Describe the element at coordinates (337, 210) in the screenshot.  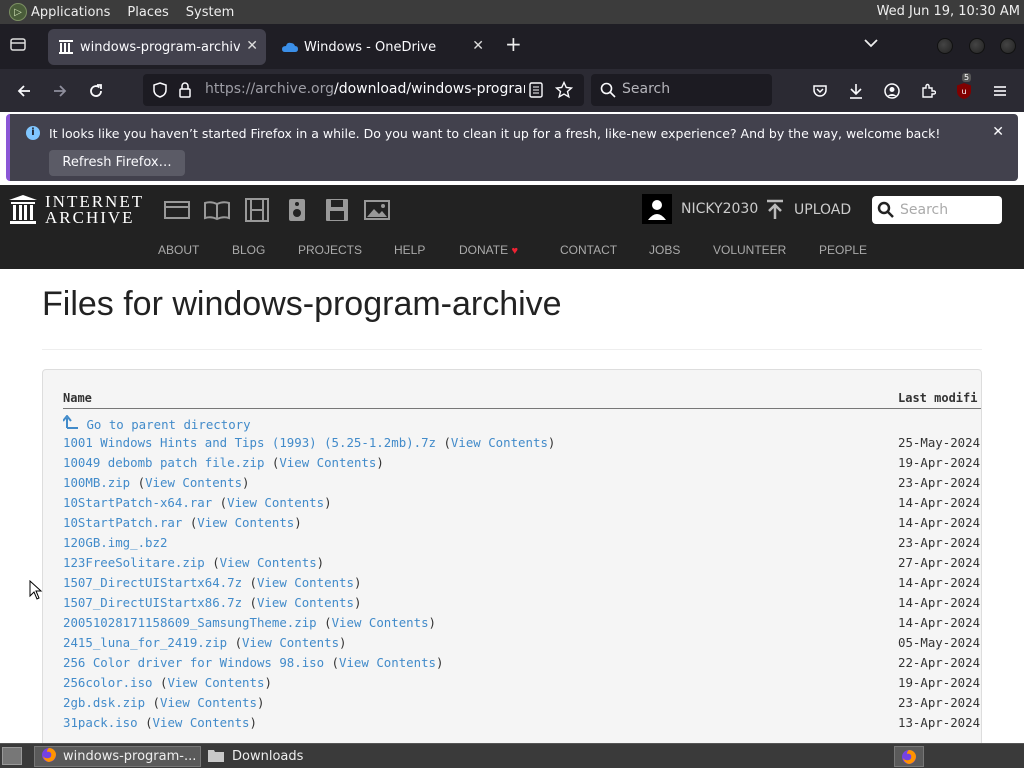
I see `software-icon` at that location.